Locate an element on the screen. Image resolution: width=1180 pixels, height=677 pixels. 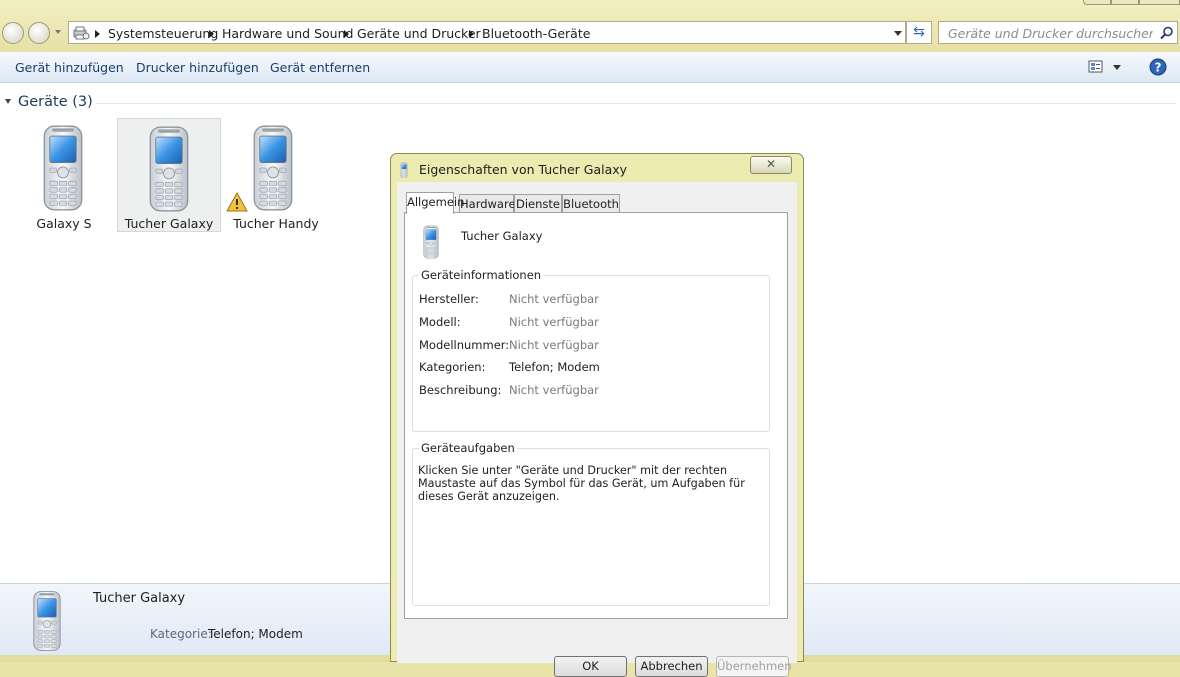
device-info-legend: Geräteinformationen is located at coordinates (481, 275).